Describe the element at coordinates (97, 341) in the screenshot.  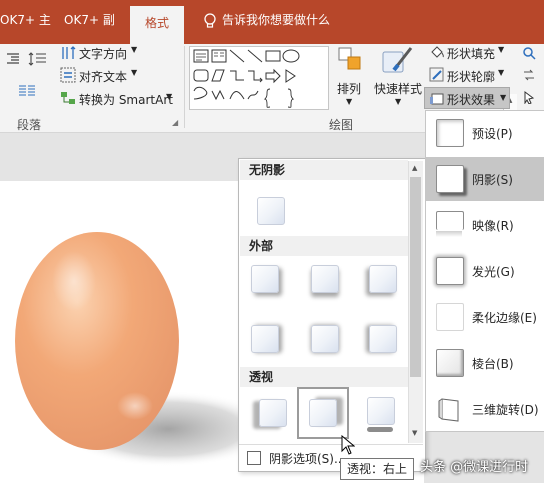
I see `egg-body` at that location.